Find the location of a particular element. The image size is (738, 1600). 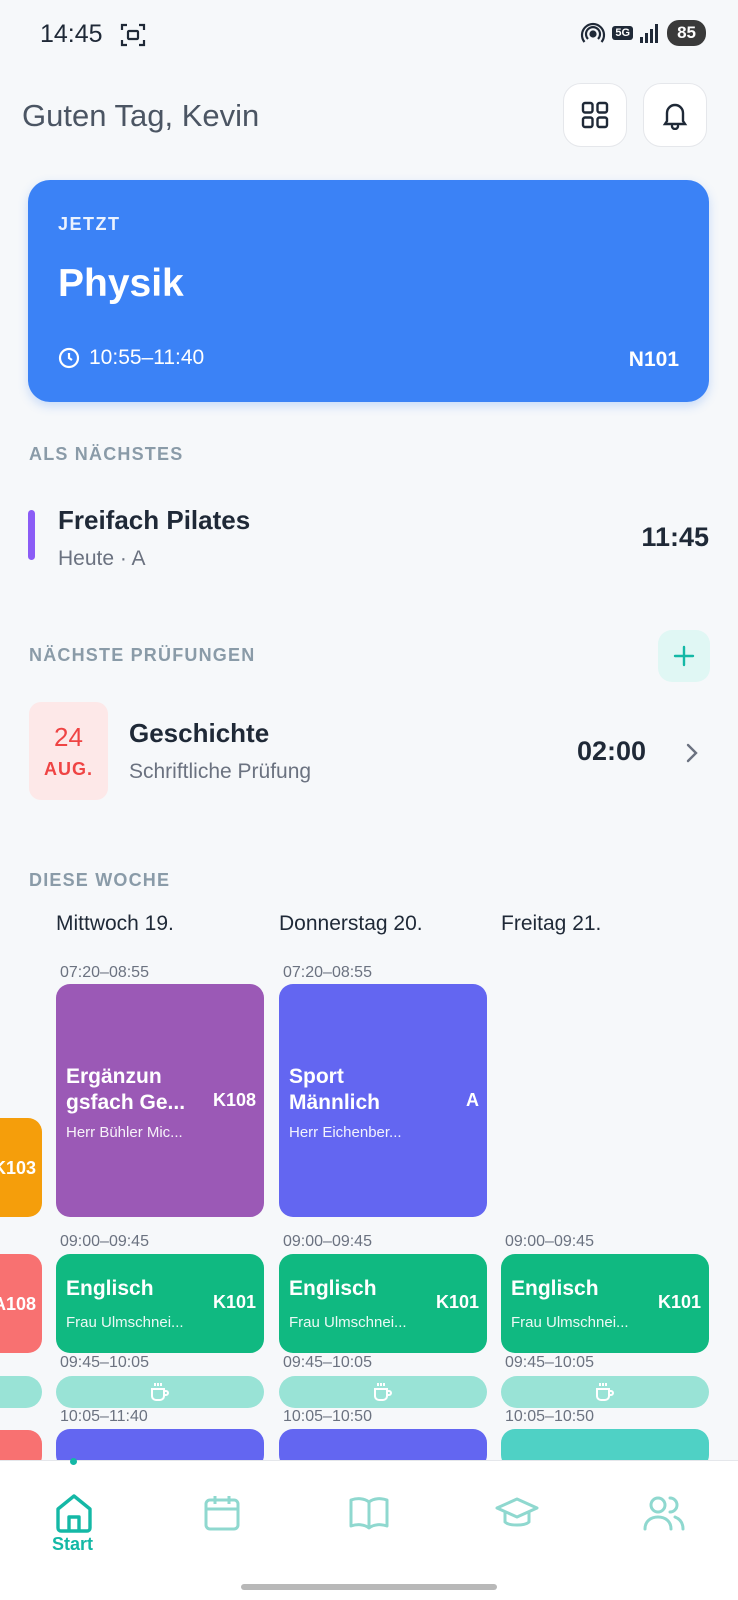

exams-section-label: NÄCHSTE PRÜFUNGEN is located at coordinates (142, 655).